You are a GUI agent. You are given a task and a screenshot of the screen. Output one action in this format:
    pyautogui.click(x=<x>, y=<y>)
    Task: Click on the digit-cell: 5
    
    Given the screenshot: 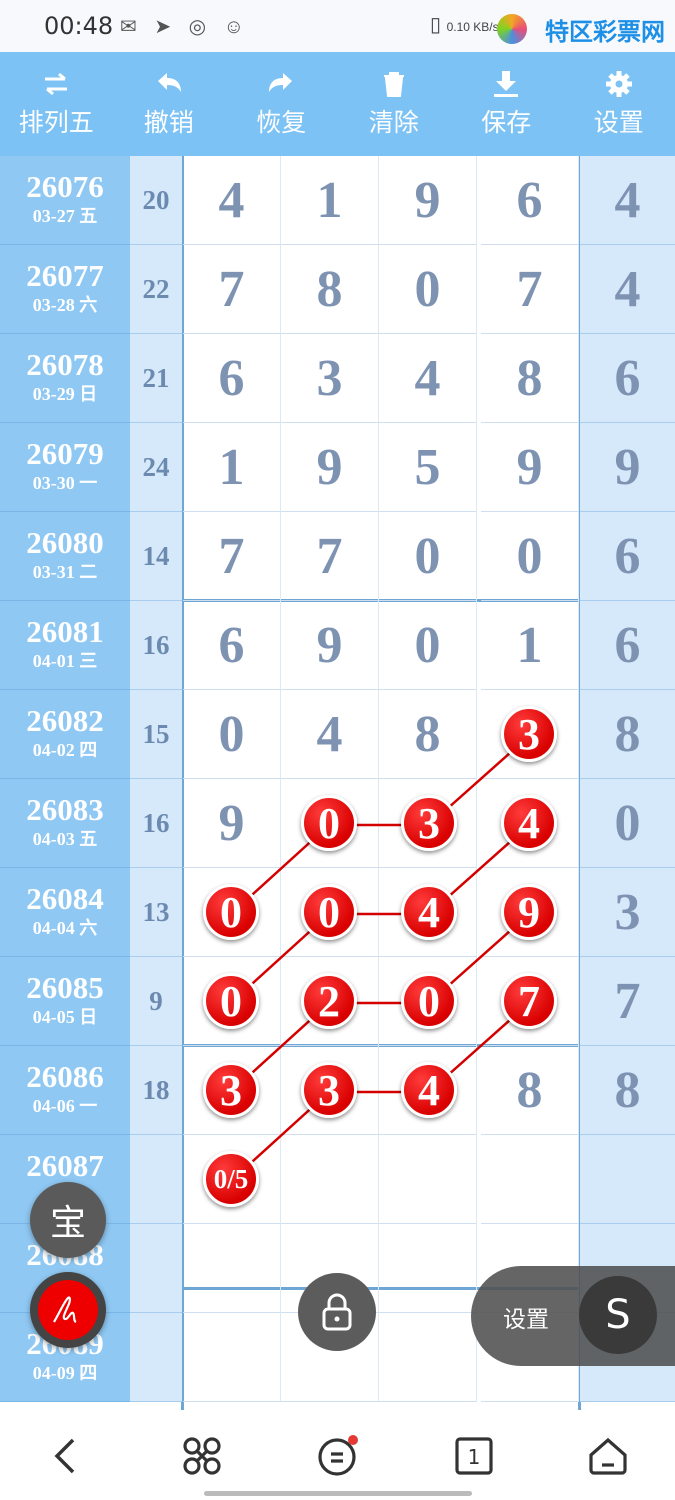 What is the action you would take?
    pyautogui.click(x=428, y=467)
    